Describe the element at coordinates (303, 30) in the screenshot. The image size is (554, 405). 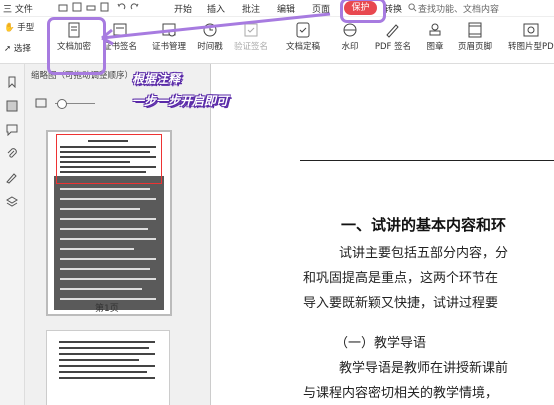
I see `finalize-icon` at that location.